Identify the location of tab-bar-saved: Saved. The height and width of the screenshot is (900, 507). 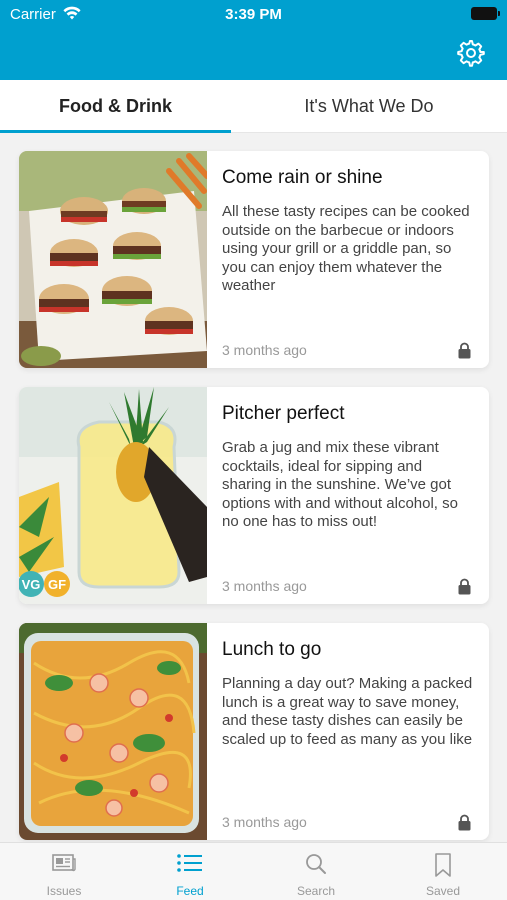
(443, 871).